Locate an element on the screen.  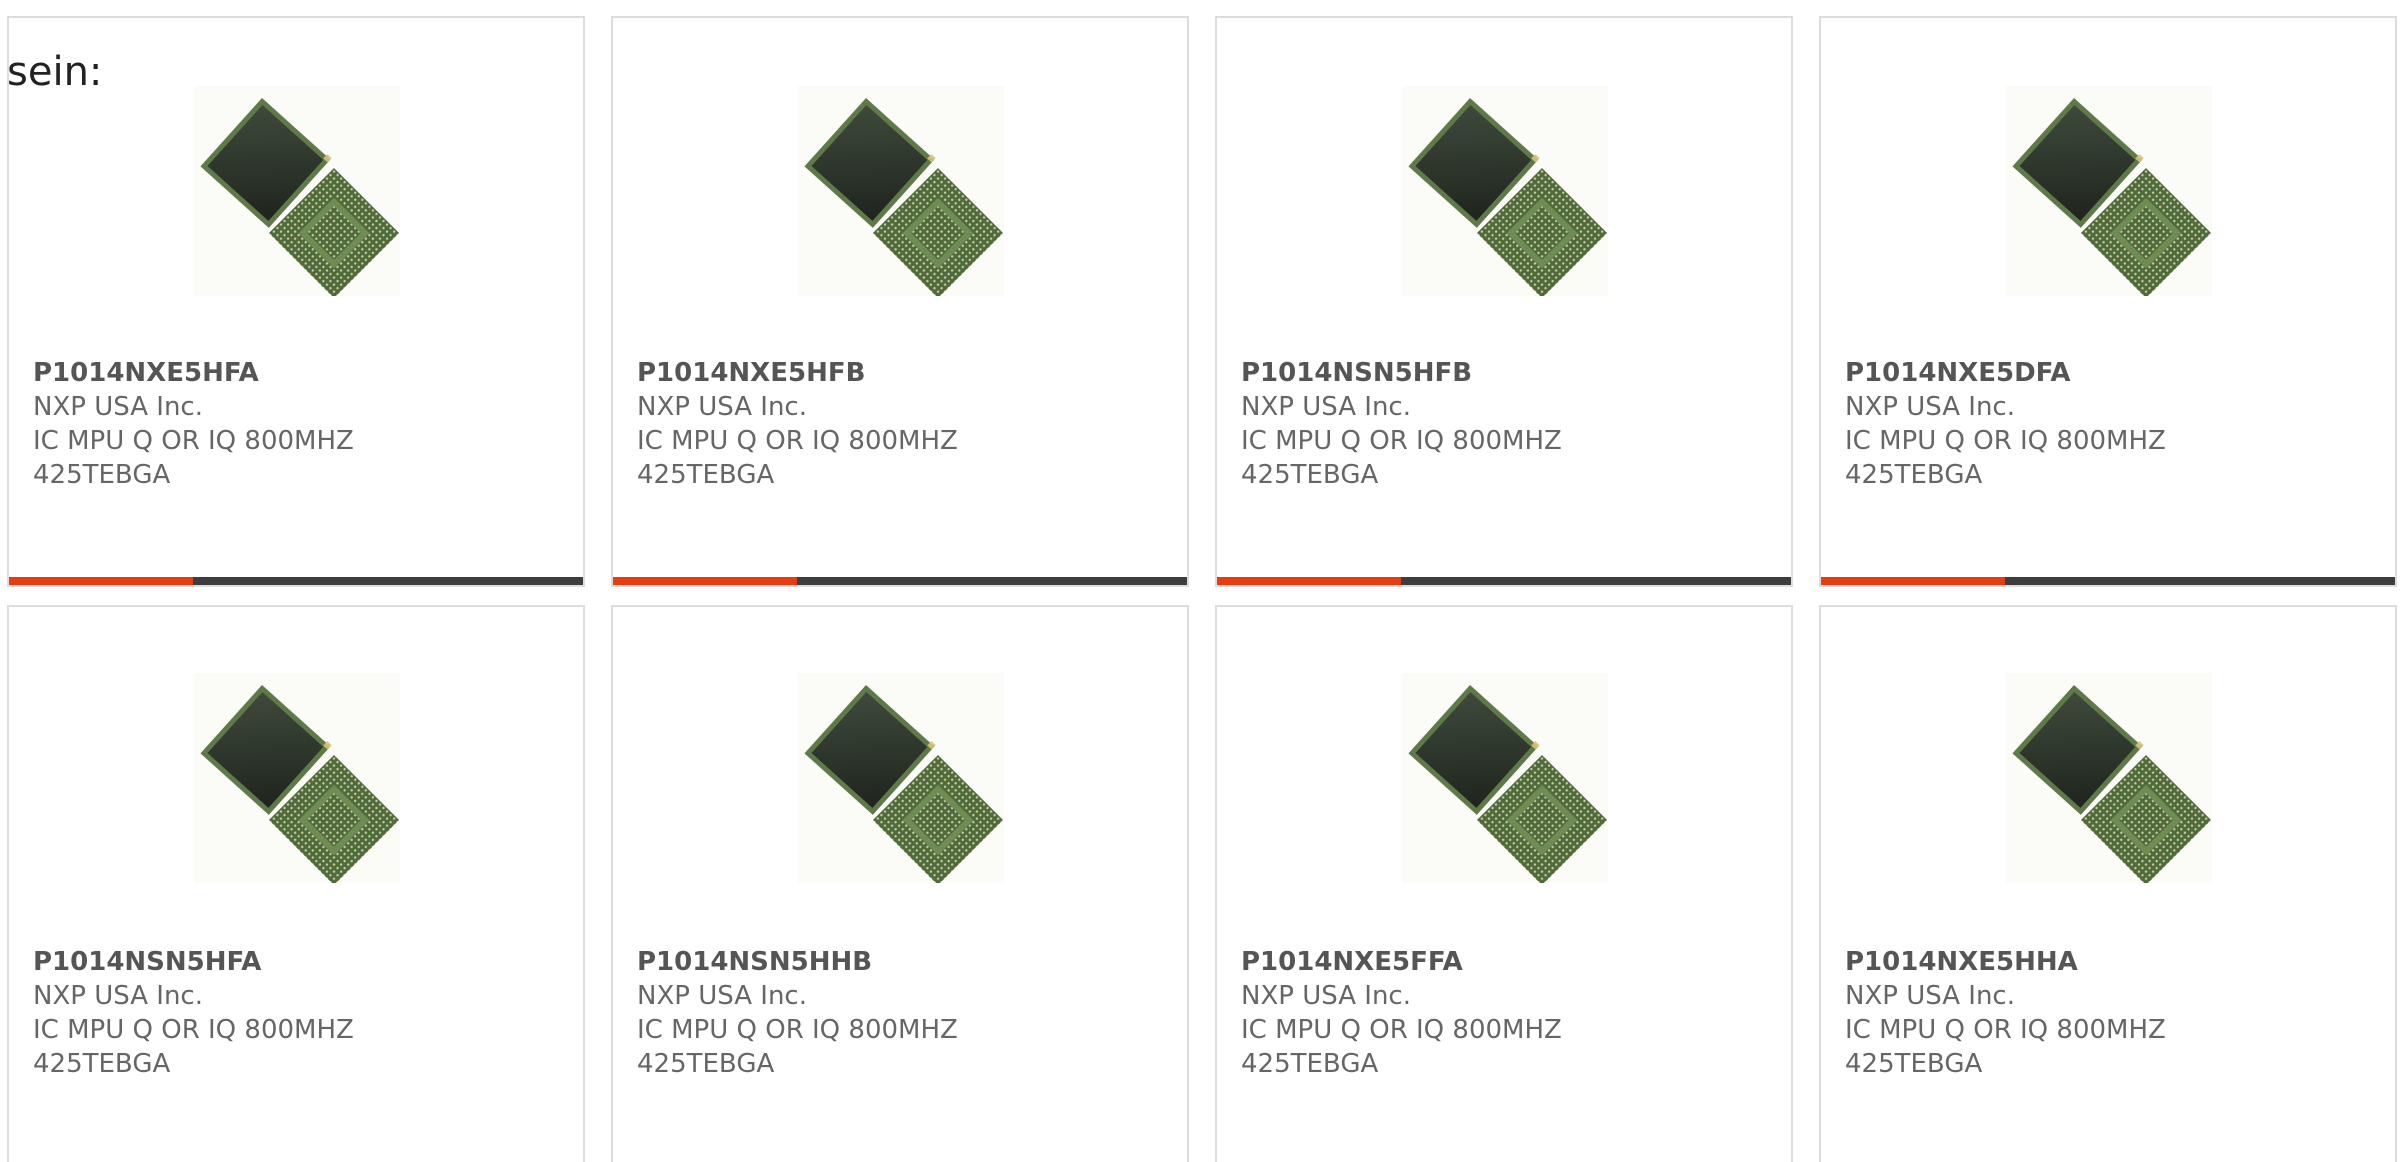
part-number: P1014NXE5HFA is located at coordinates (193, 373).